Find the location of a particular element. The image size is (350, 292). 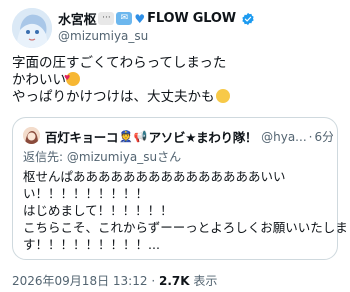

tweet-meta: 2026年09月18日 13:12 · 2.7K 表示 is located at coordinates (115, 281).